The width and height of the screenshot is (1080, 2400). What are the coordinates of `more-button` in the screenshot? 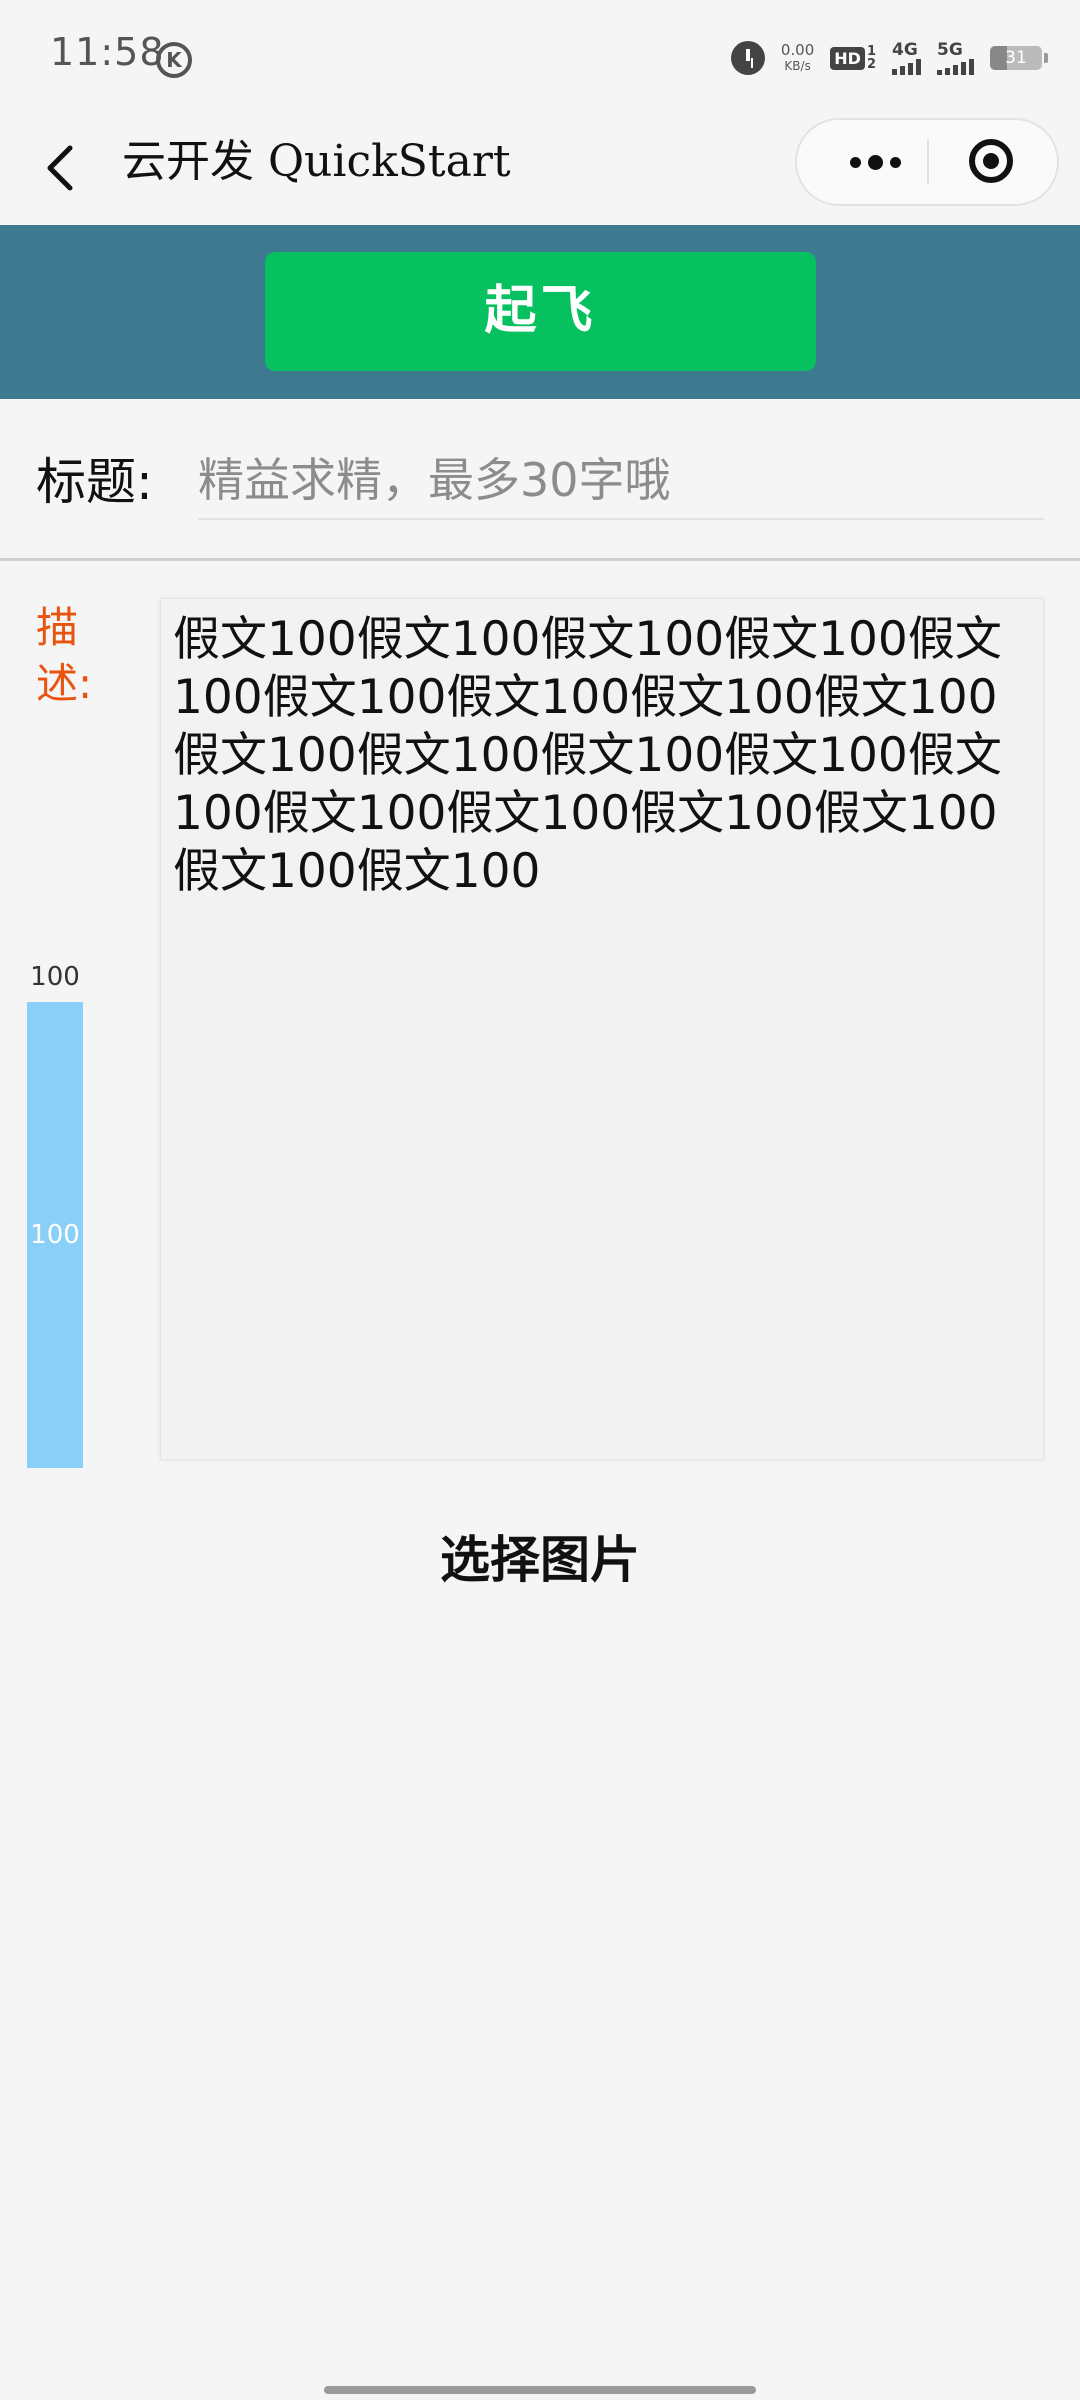 It's located at (875, 162).